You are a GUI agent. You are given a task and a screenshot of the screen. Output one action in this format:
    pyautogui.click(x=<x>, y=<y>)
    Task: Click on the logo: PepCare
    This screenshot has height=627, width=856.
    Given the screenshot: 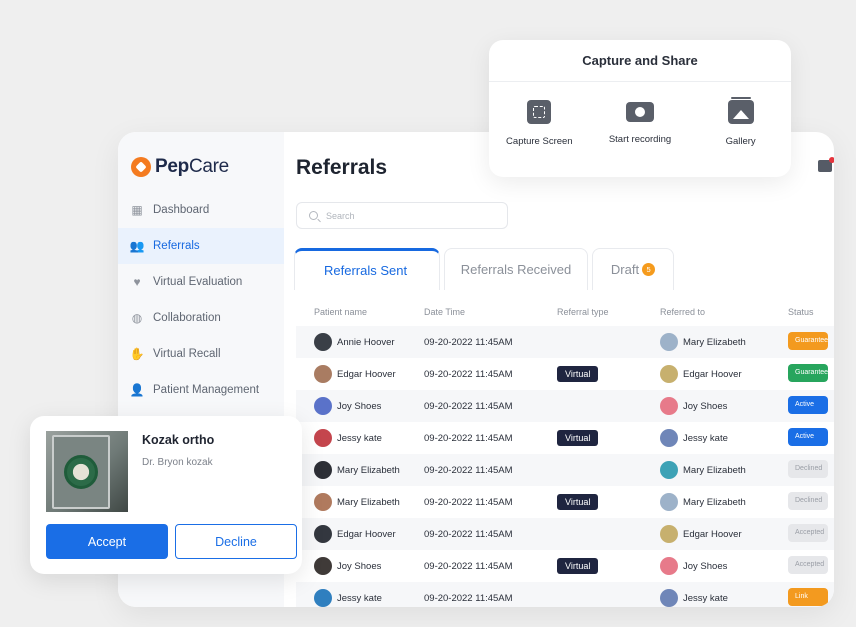 What is the action you would take?
    pyautogui.click(x=180, y=167)
    